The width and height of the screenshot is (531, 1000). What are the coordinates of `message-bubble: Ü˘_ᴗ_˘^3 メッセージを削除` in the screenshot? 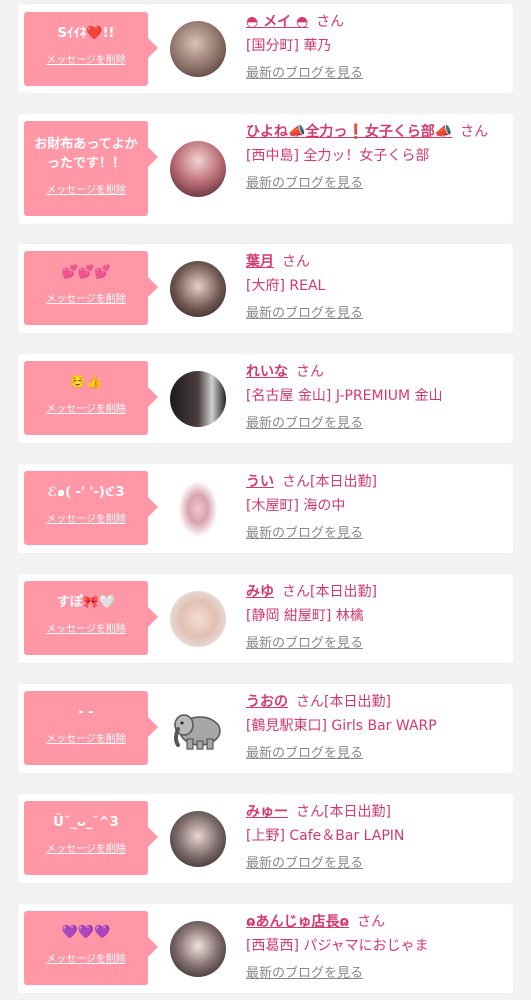 It's located at (91, 838).